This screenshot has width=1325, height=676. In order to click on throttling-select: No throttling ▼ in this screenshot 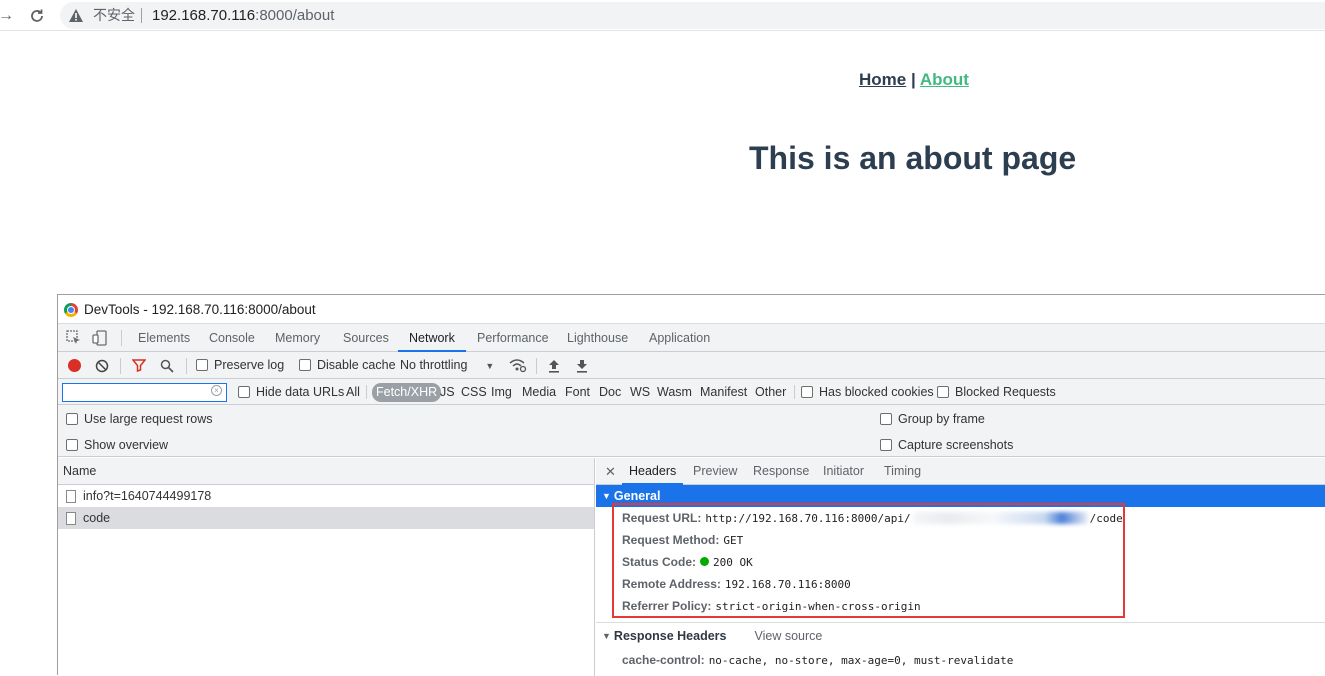, I will do `click(447, 365)`.